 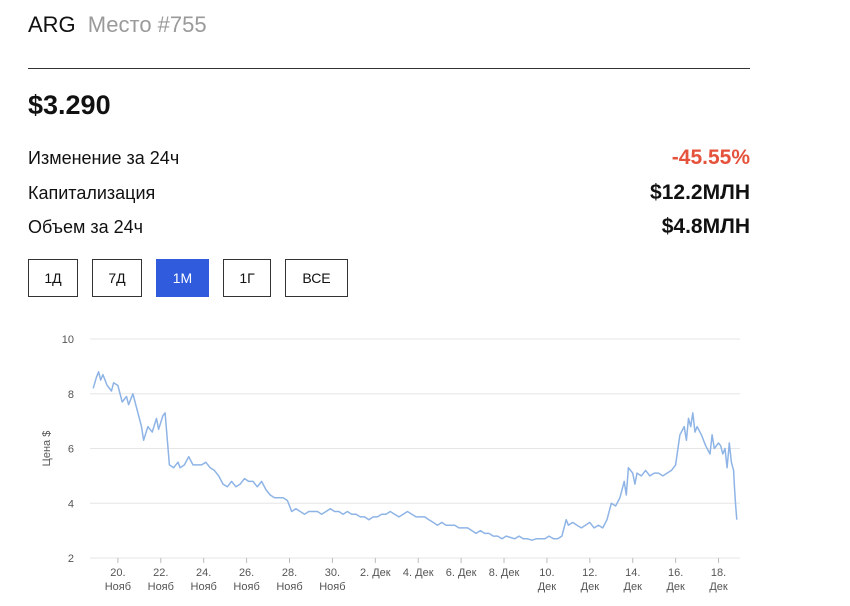 What do you see at coordinates (332, 573) in the screenshot?
I see `x-tick-label: 30.` at bounding box center [332, 573].